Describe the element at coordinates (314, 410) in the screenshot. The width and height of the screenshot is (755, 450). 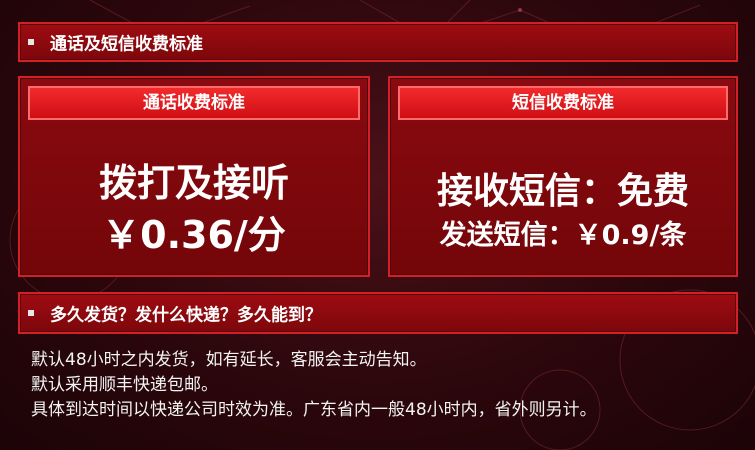
I see `shipping-info-line: 具体到达时间以快递公司时效为准。广东省内一般48小时内，省外则另计。` at that location.